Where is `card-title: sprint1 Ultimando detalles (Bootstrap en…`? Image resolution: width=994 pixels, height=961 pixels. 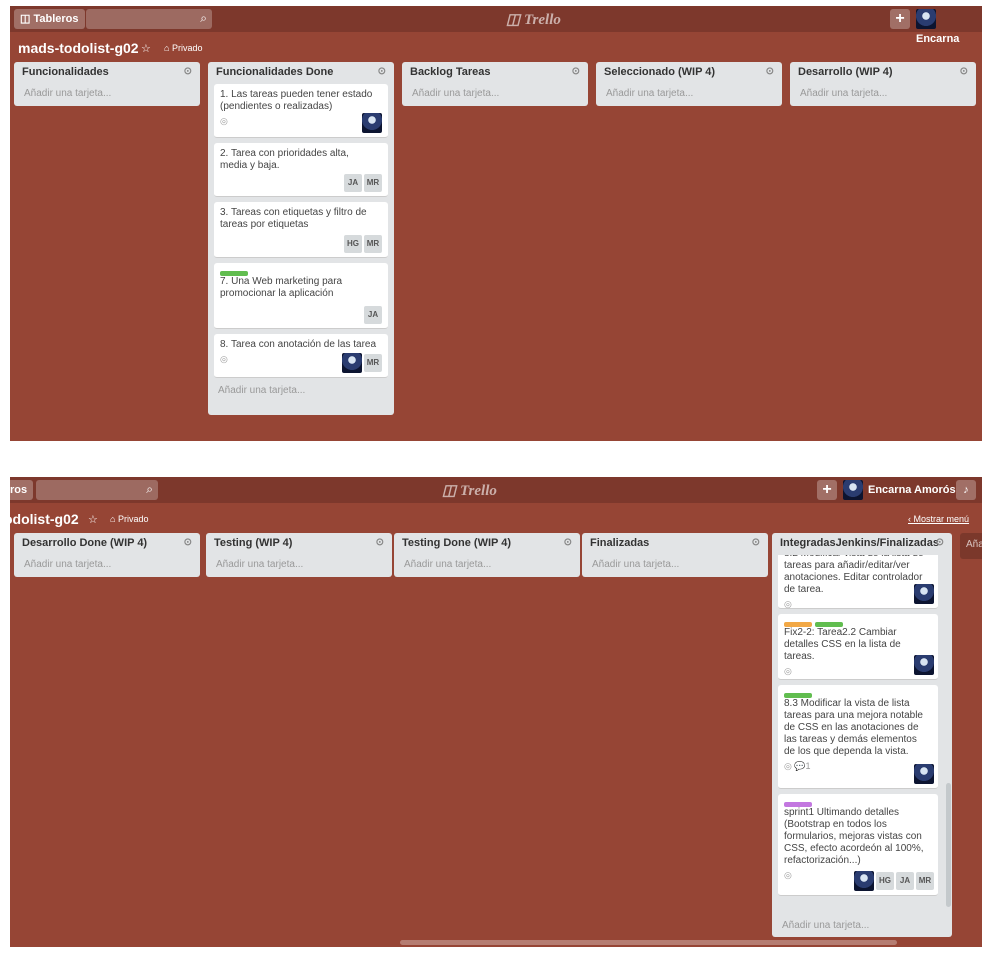 card-title: sprint1 Ultimando detalles (Bootstrap en… is located at coordinates (854, 836).